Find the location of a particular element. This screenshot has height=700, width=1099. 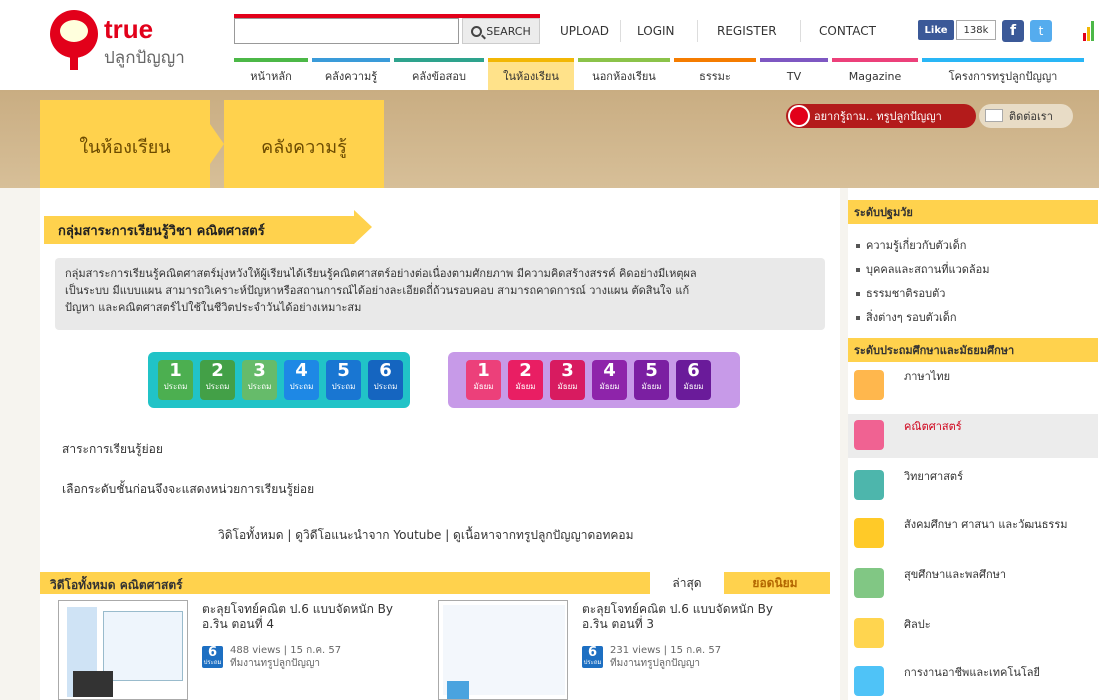

secondary-level-1-button: 1 มัธยม is located at coordinates (483, 380).